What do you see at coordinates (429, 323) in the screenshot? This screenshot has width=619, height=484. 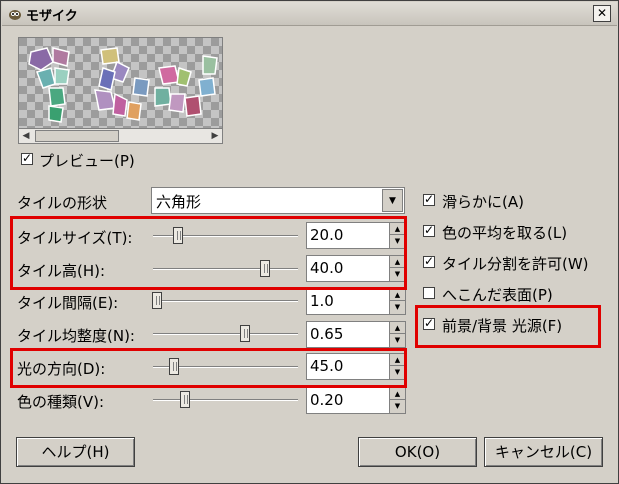 I see `fg-bg-lighting-checkbox` at bounding box center [429, 323].